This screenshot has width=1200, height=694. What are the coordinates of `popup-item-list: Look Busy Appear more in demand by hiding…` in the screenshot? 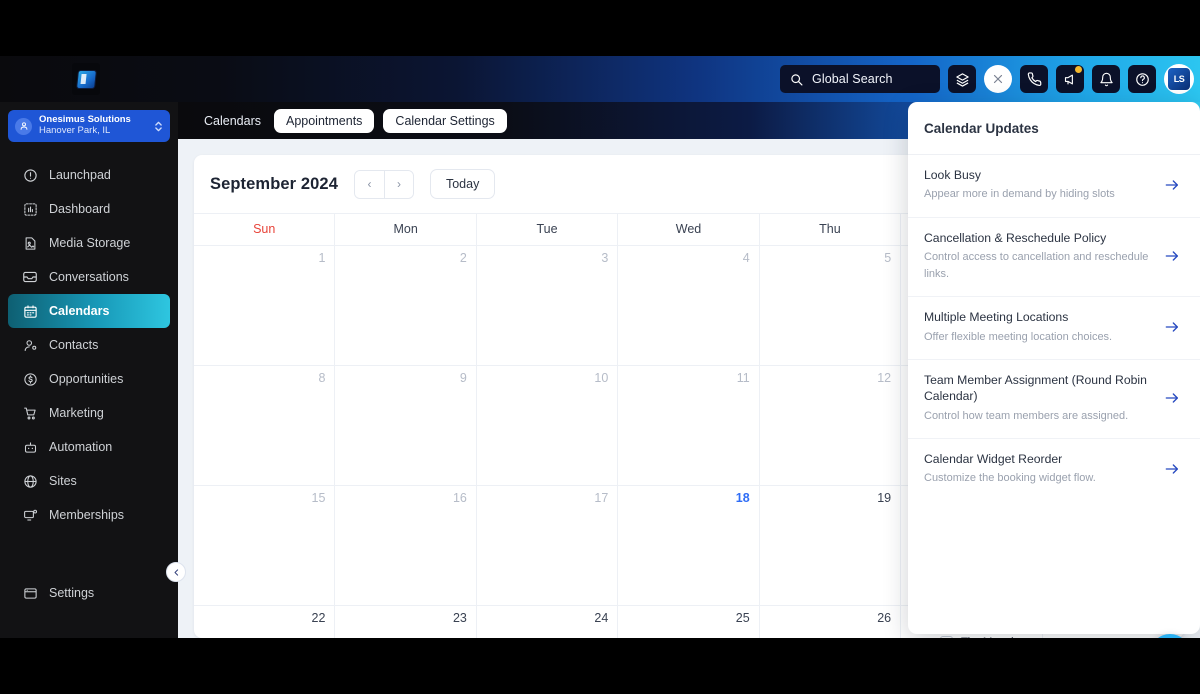 It's located at (1054, 327).